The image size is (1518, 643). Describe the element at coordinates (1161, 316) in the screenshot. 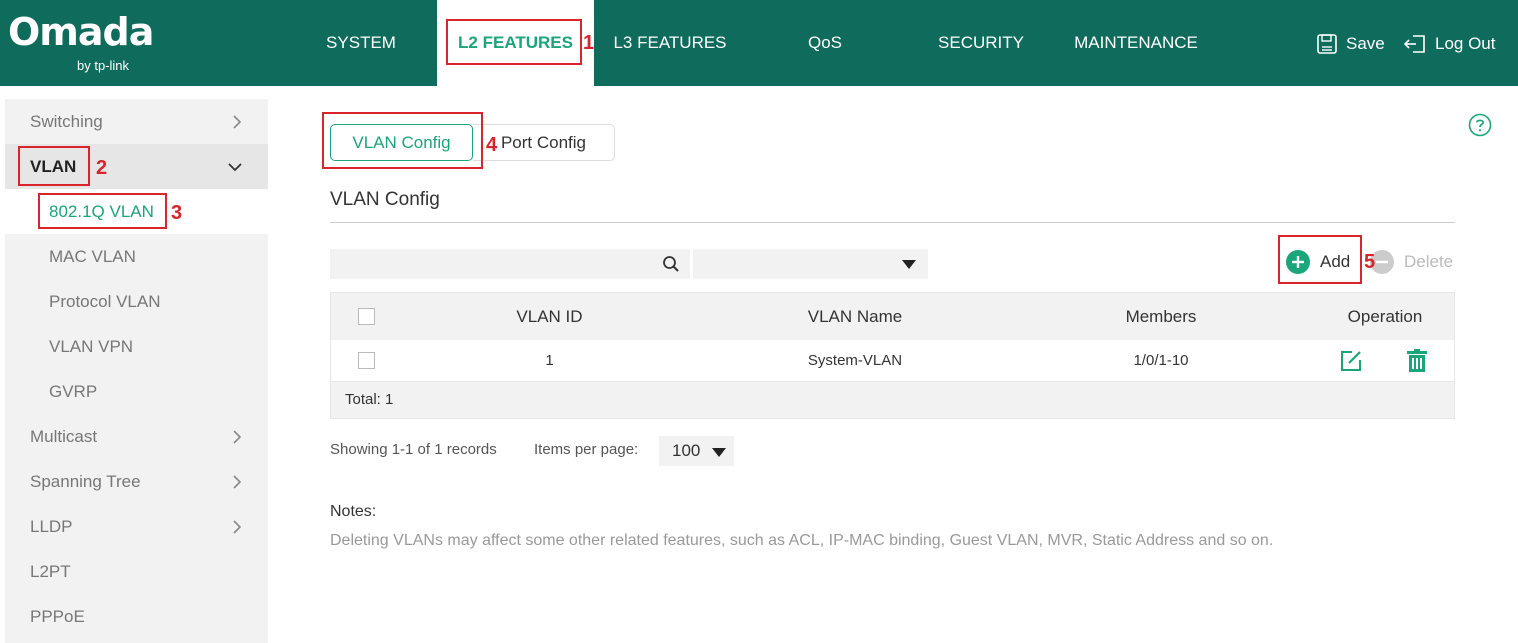

I see `column-header-members: Members` at that location.